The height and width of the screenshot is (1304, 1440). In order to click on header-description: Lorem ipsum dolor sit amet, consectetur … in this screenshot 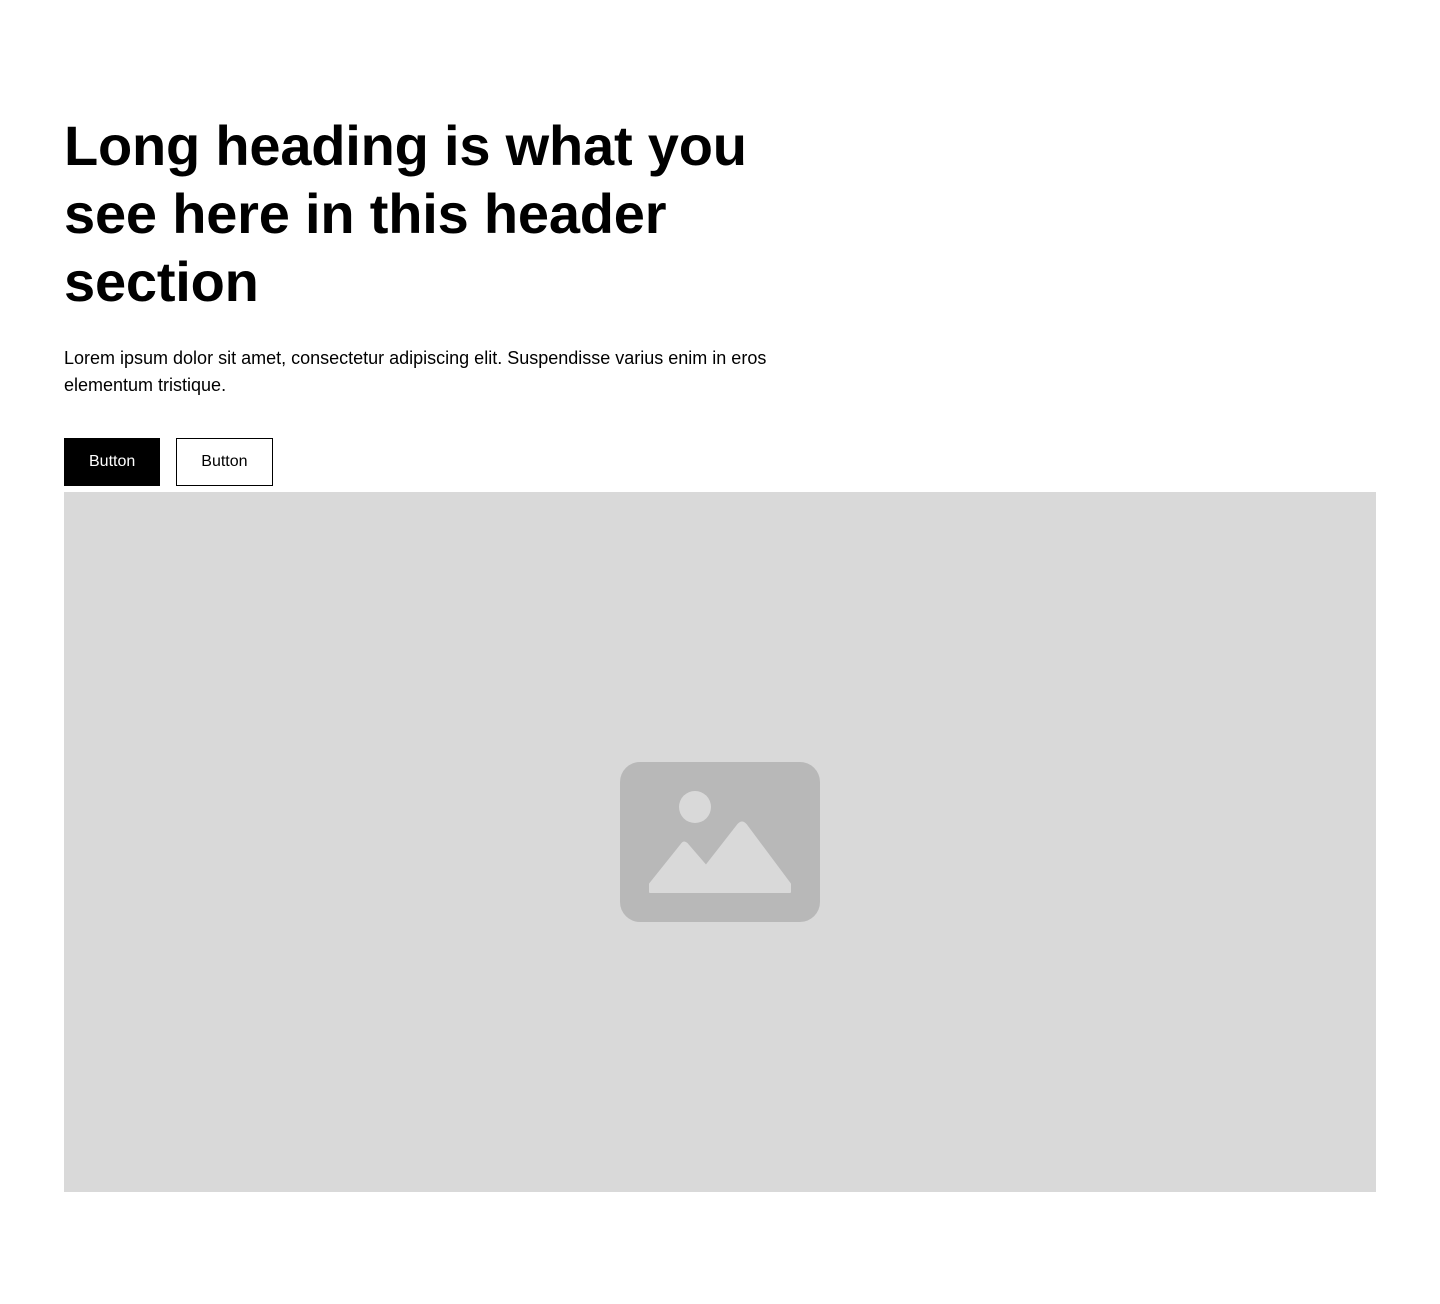, I will do `click(415, 371)`.